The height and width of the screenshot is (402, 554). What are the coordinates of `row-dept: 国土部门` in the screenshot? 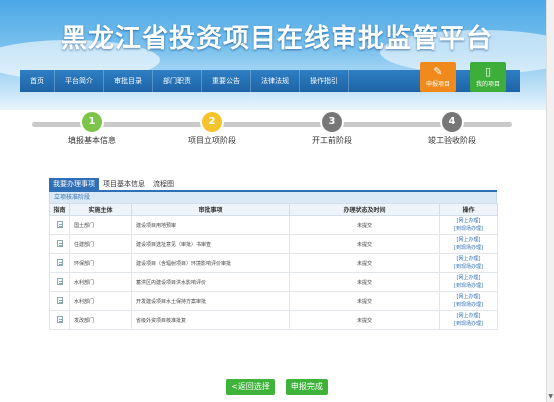 It's located at (100, 225).